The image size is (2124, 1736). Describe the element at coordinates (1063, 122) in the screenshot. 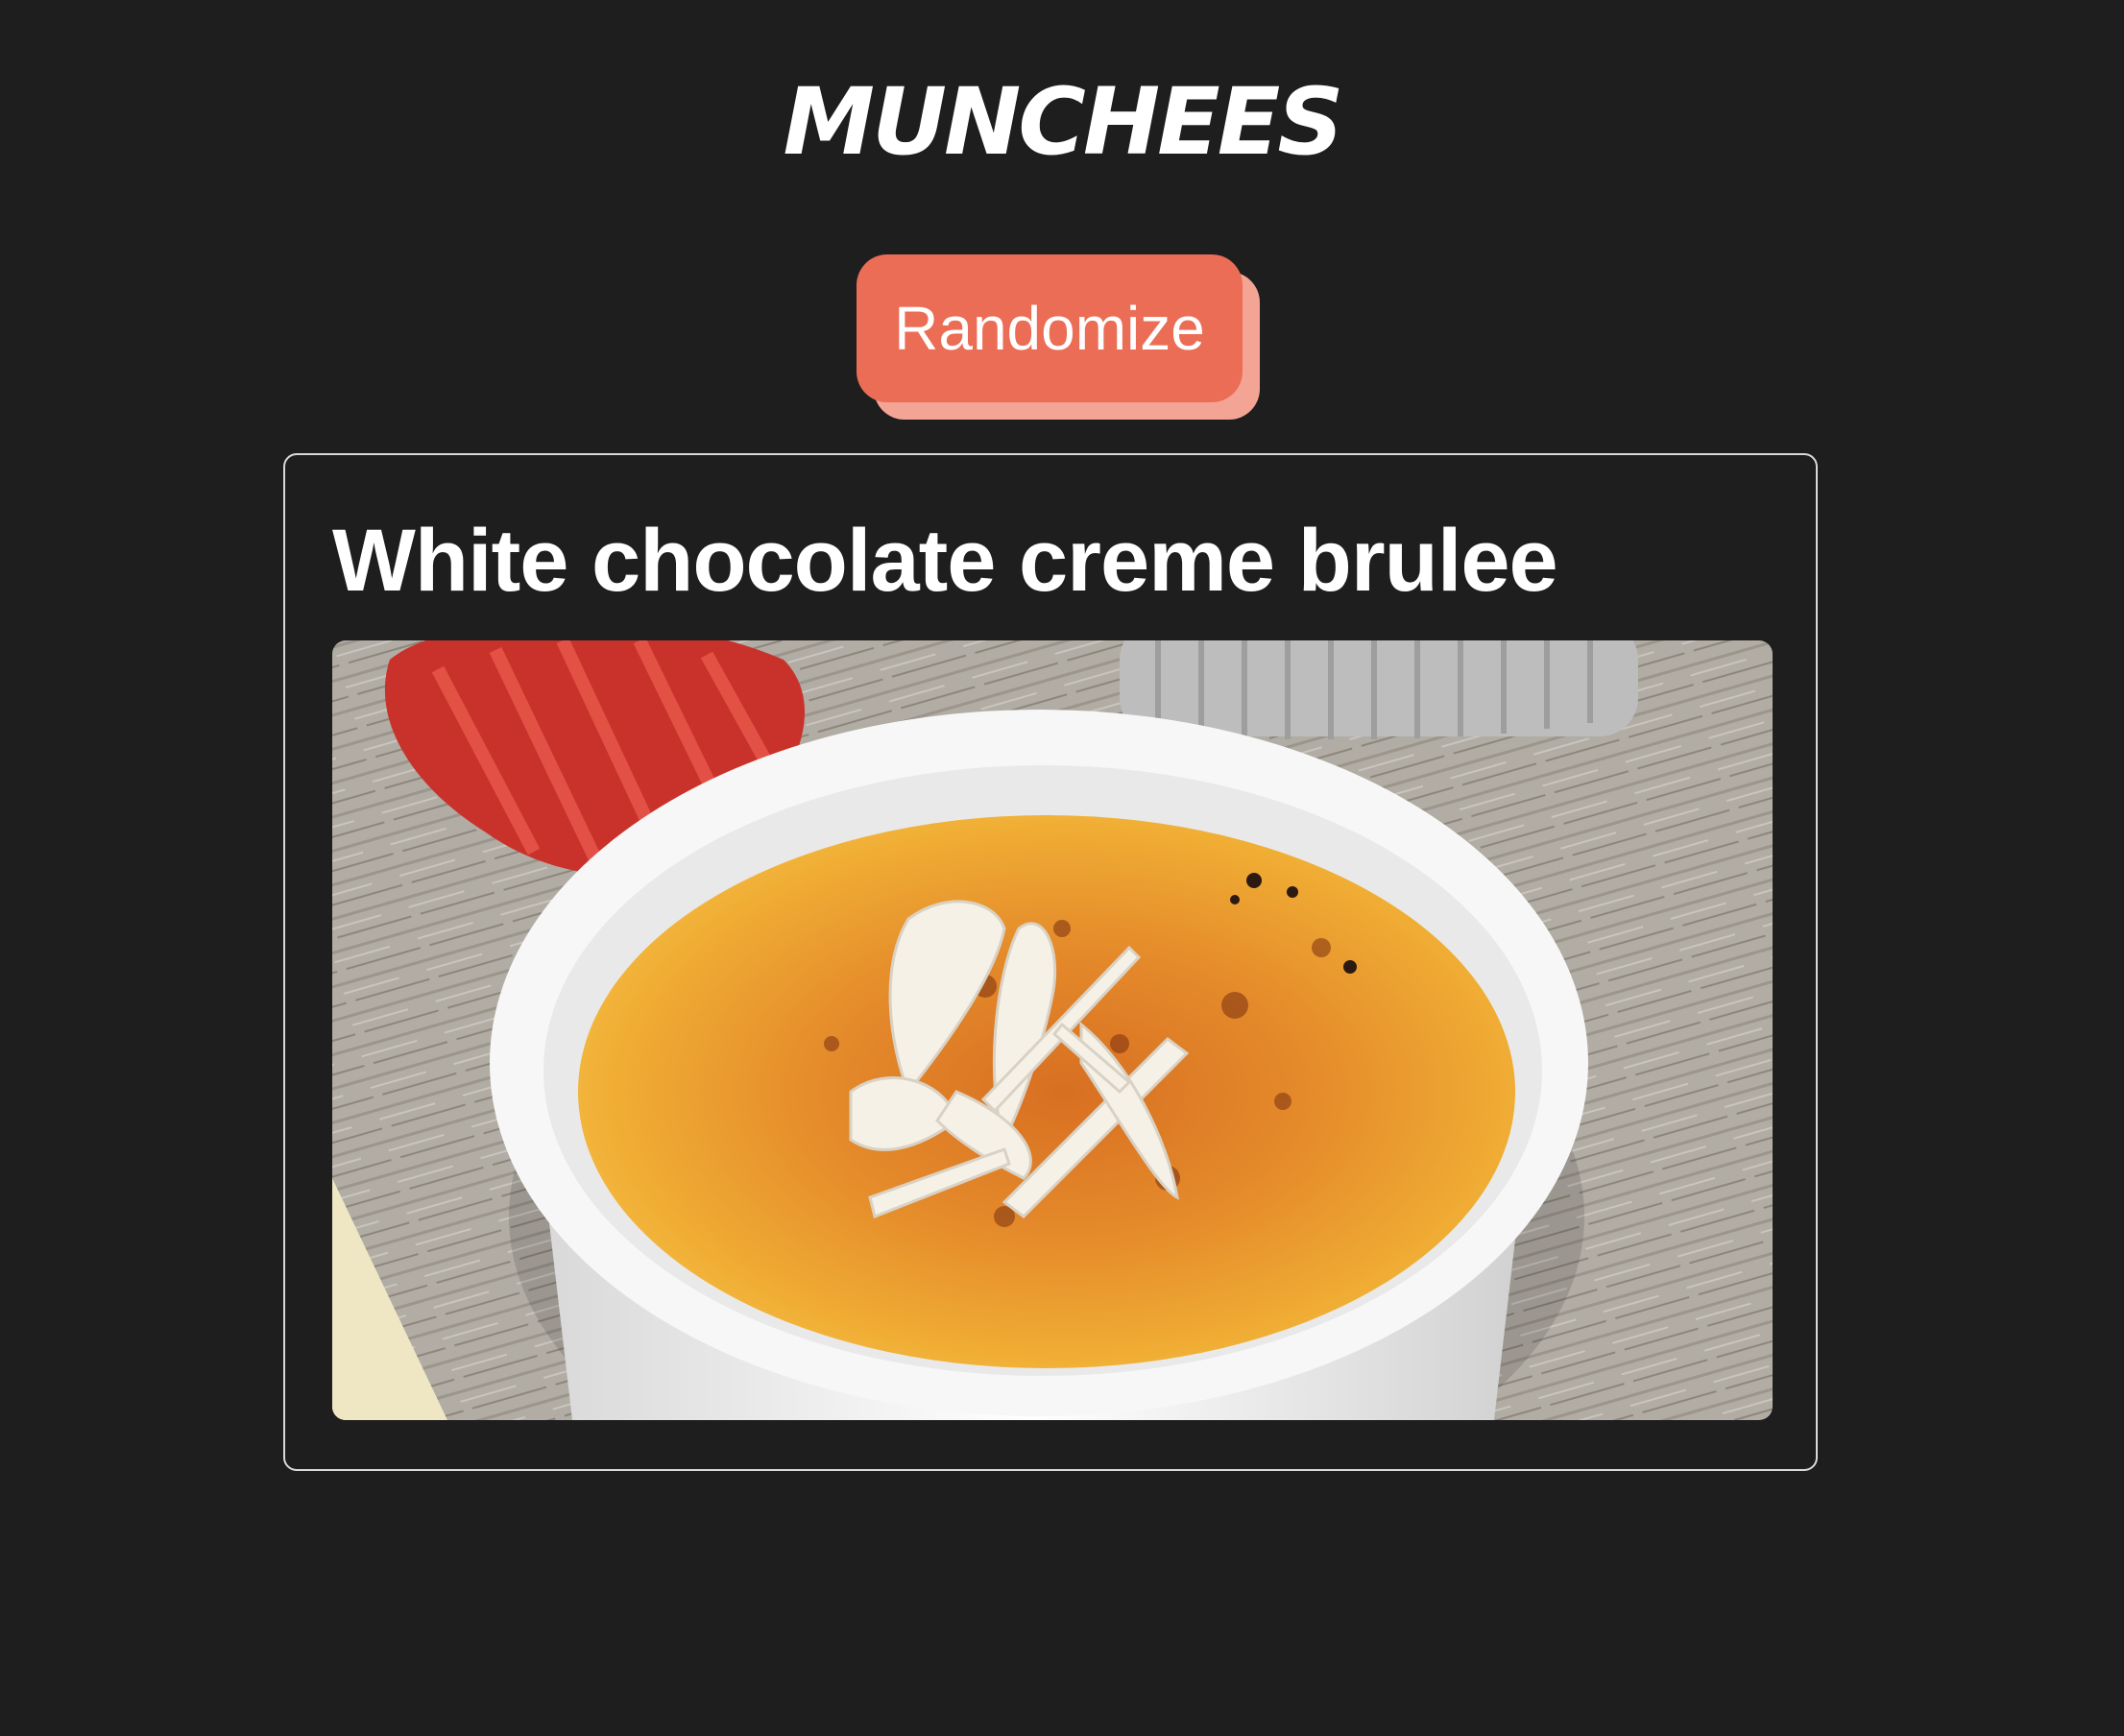

I see `brand-logo: MUNCHEES` at that location.